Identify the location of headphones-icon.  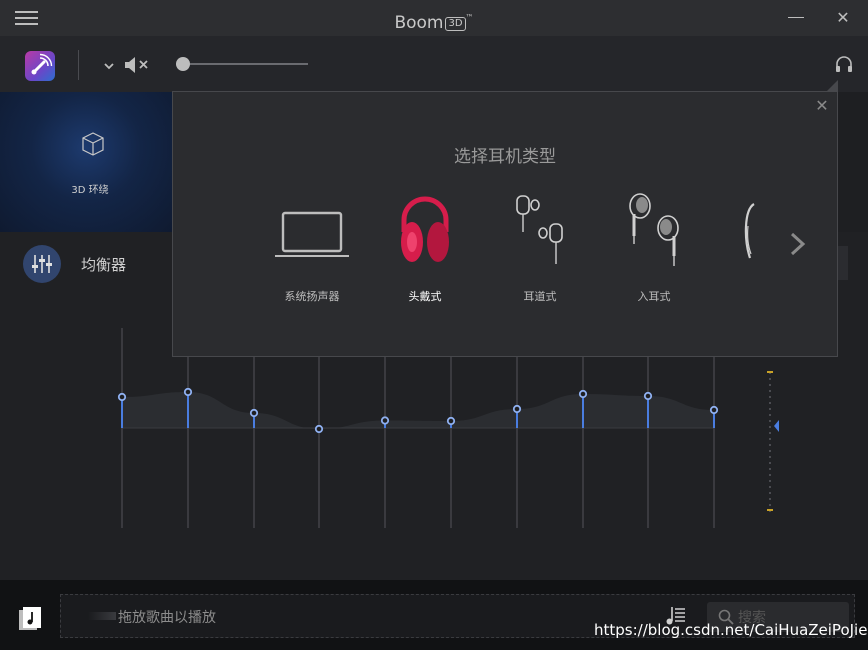
(844, 64).